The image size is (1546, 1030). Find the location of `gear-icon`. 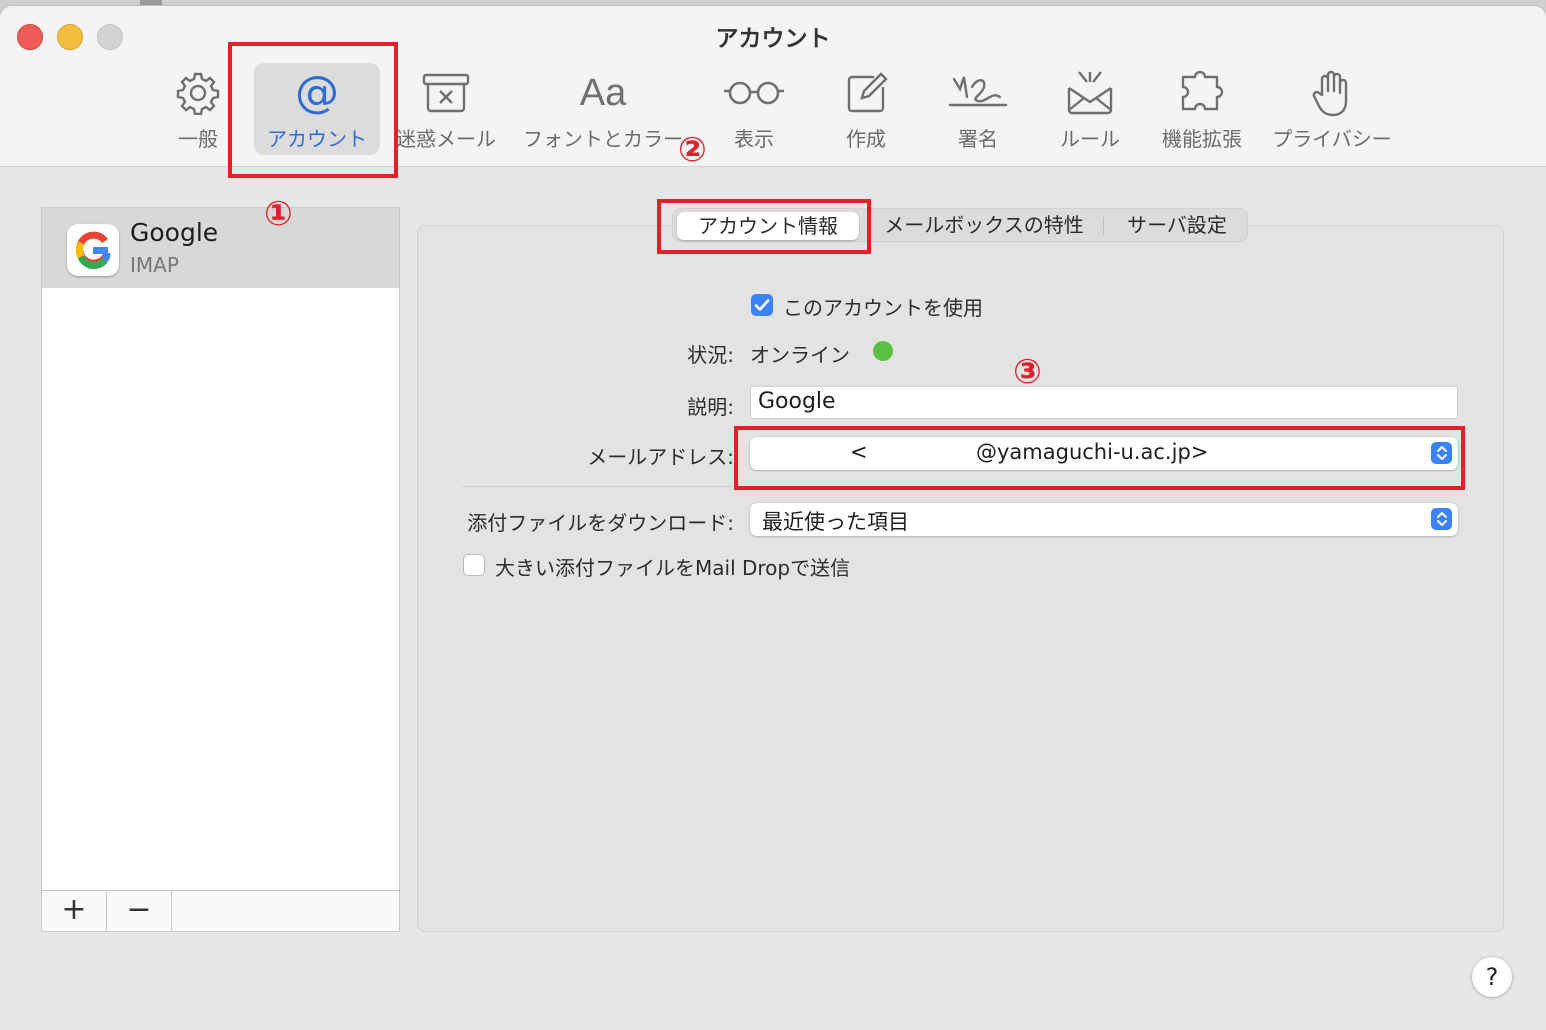

gear-icon is located at coordinates (198, 93).